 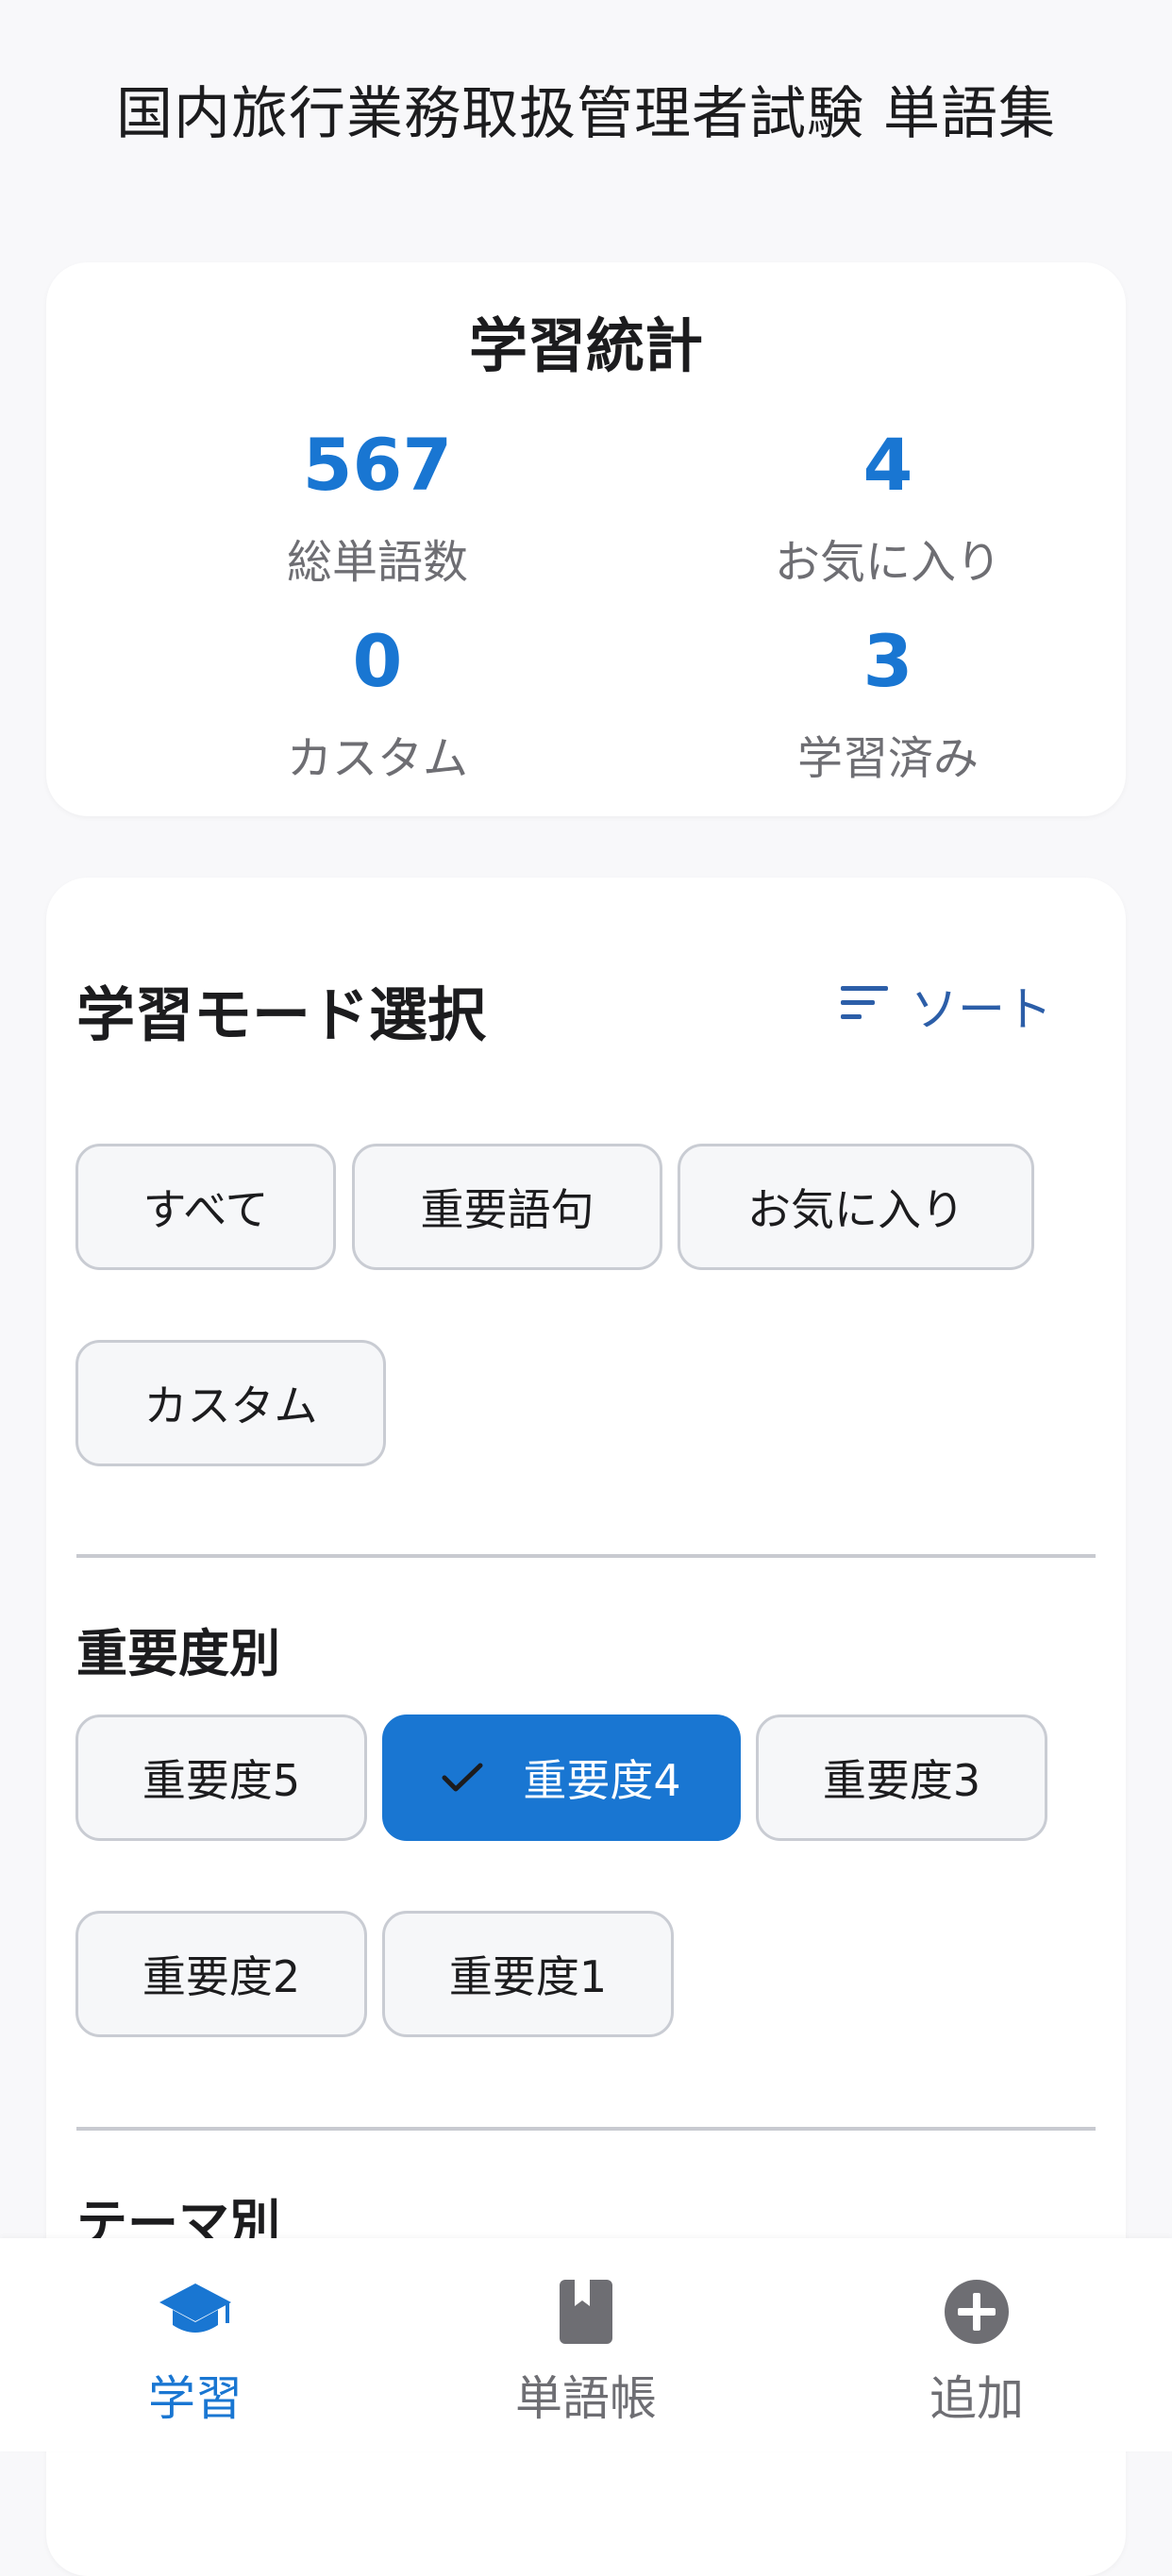 I want to click on nav-label: 学習, so click(x=195, y=2398).